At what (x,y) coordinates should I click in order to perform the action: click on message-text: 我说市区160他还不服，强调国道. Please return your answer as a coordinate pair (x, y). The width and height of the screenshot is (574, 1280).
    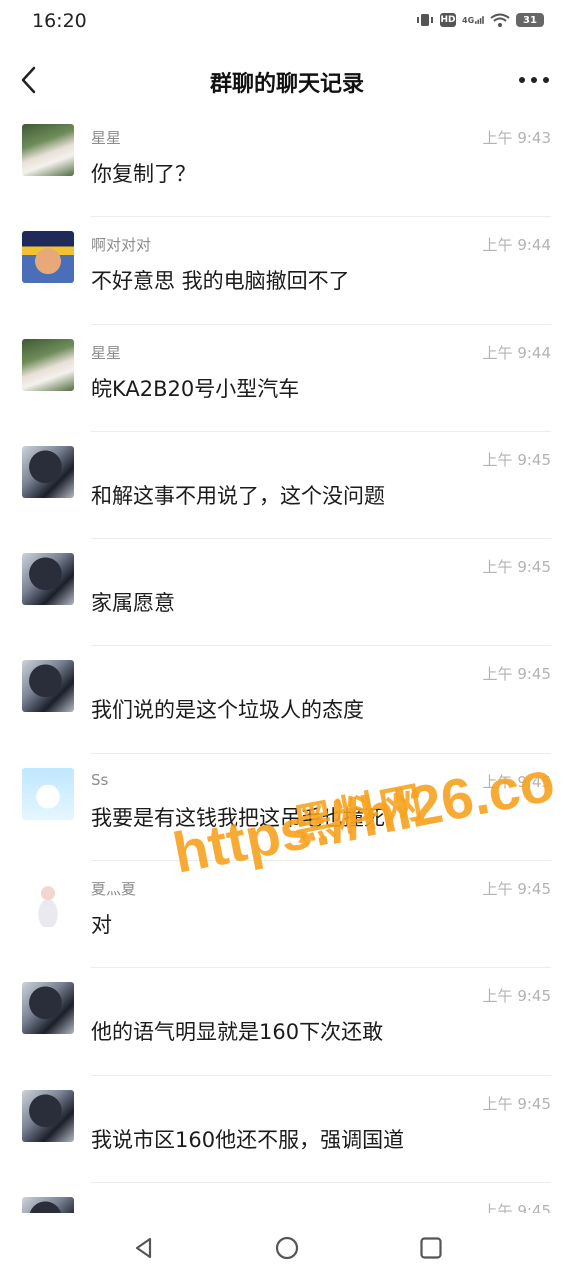
    Looking at the image, I should click on (248, 1139).